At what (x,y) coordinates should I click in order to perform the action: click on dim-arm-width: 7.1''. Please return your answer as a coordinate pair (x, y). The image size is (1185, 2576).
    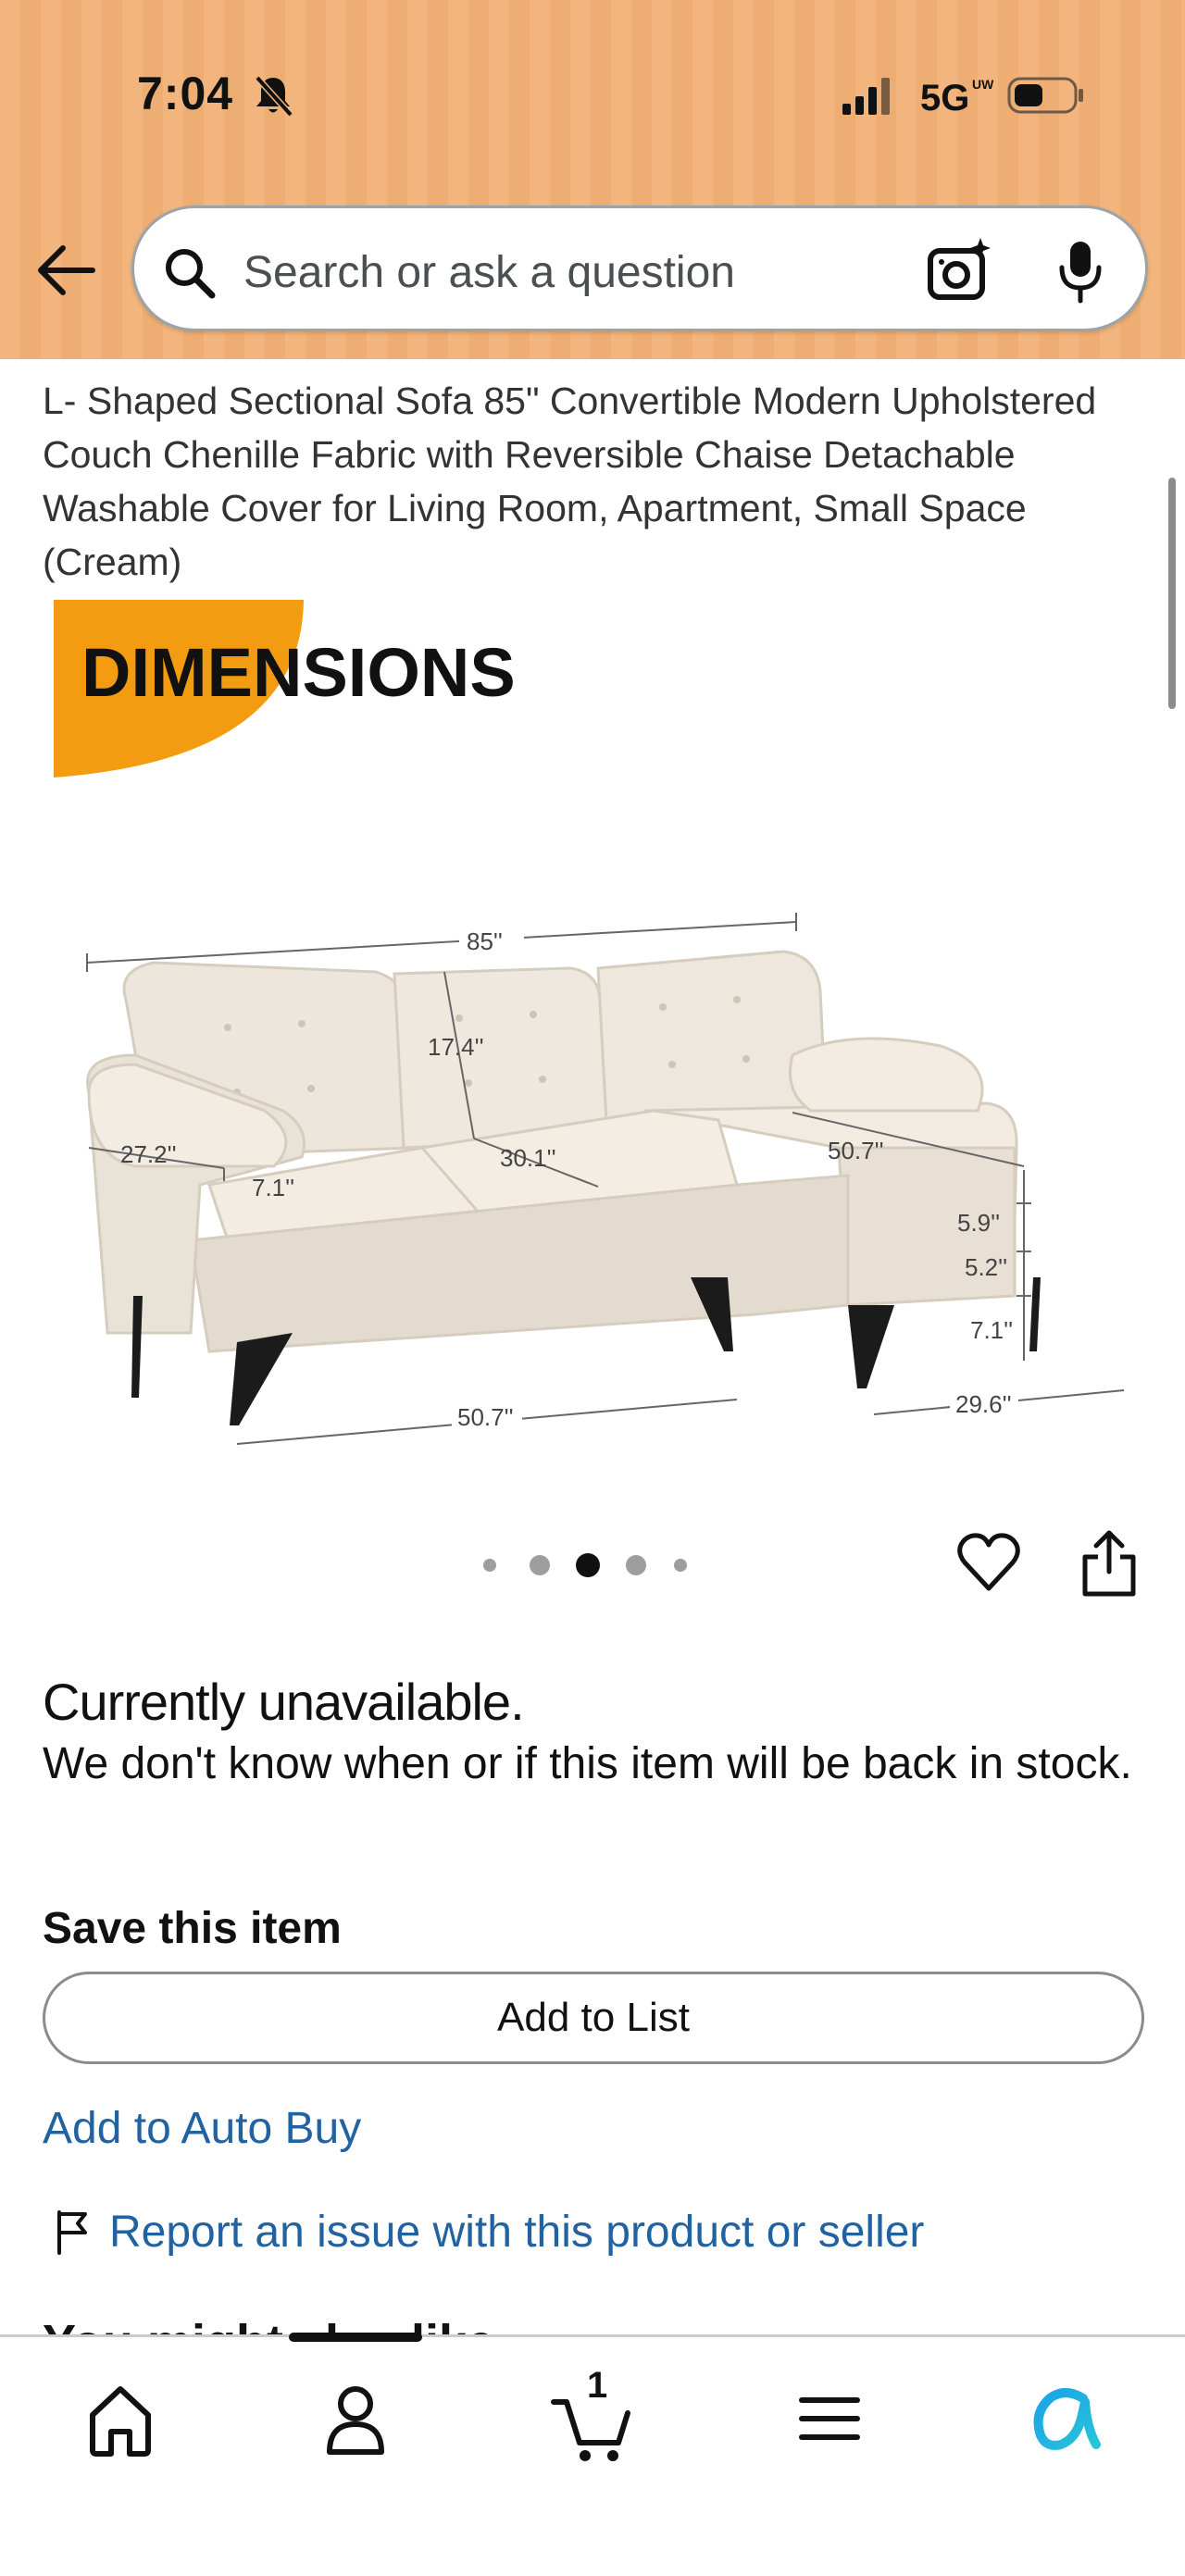
    Looking at the image, I should click on (273, 1187).